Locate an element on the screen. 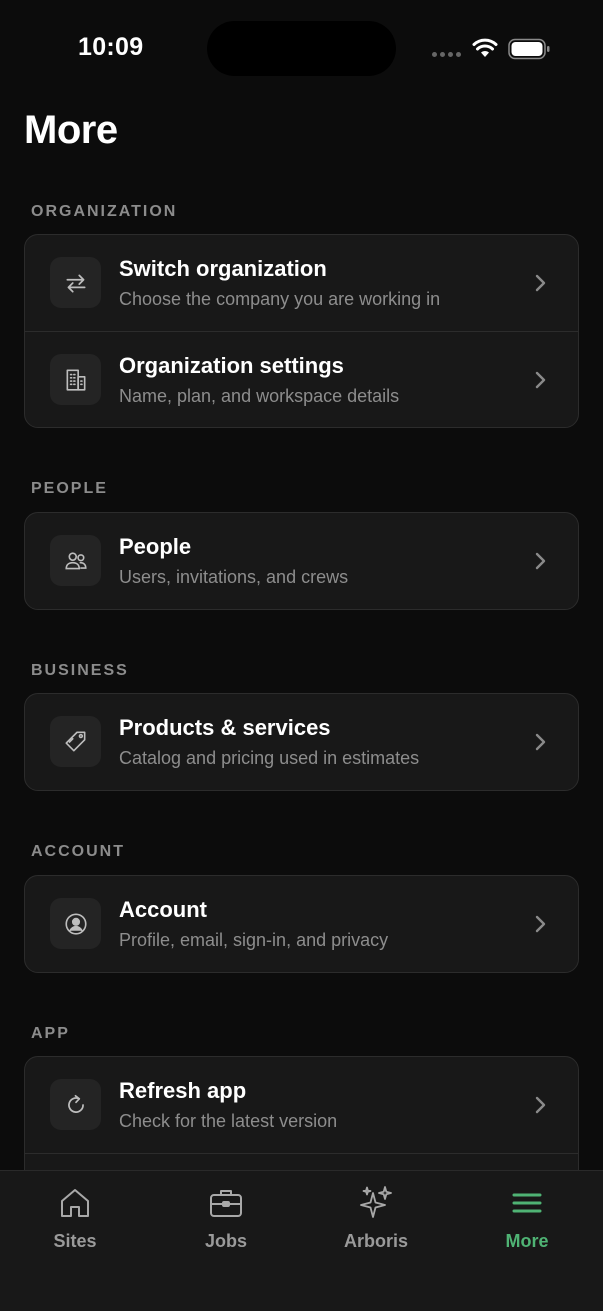  building-icon is located at coordinates (75, 379).